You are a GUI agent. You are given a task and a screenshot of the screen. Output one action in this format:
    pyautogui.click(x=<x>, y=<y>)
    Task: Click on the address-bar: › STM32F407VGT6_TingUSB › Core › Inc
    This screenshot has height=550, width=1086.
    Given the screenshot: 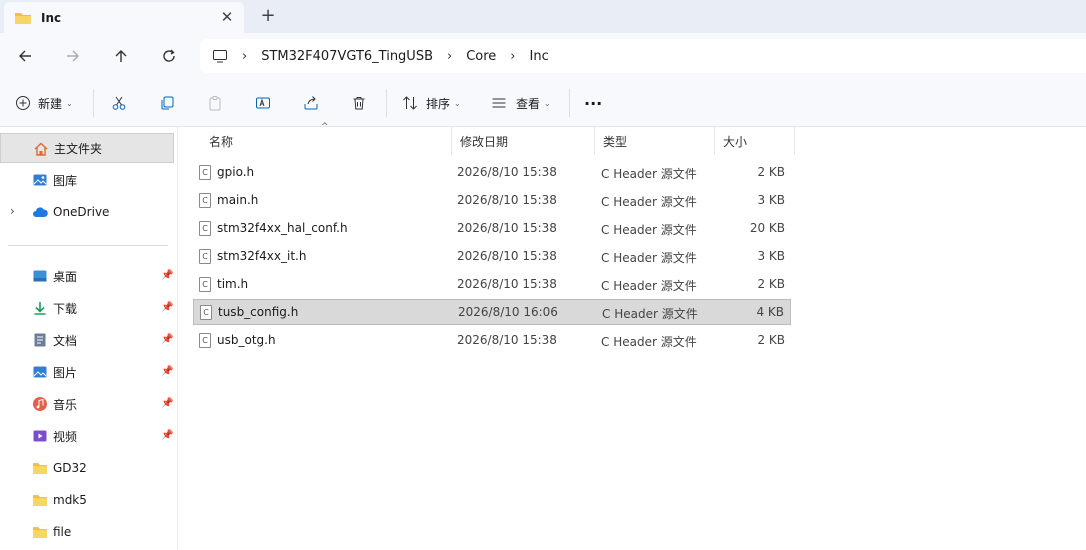 What is the action you would take?
    pyautogui.click(x=643, y=56)
    